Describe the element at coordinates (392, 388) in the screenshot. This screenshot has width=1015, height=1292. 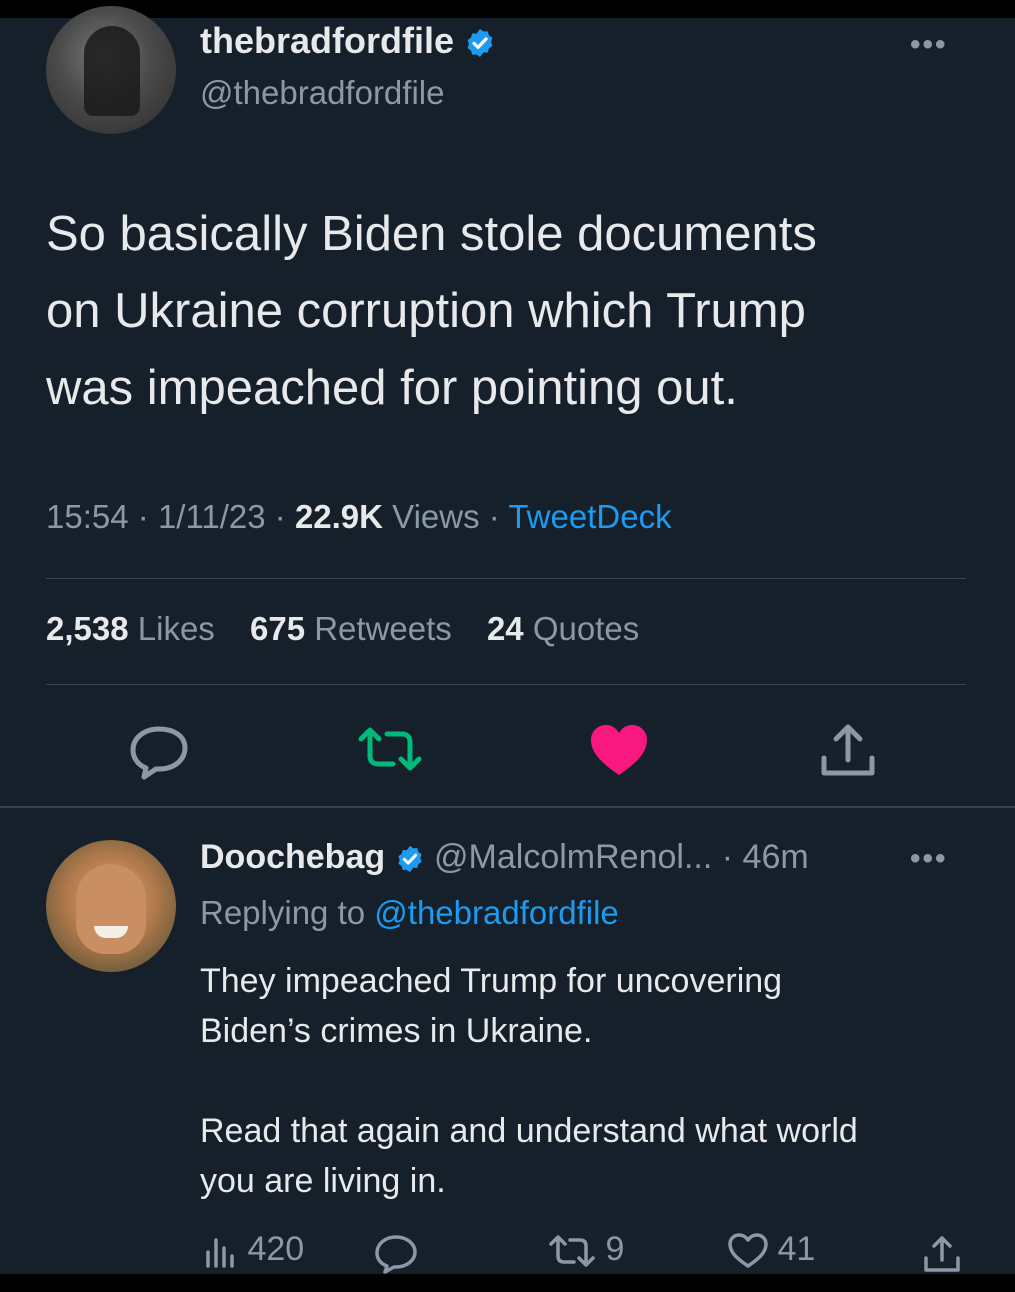
I see `tweet-text-line: was impeached for pointing out.` at that location.